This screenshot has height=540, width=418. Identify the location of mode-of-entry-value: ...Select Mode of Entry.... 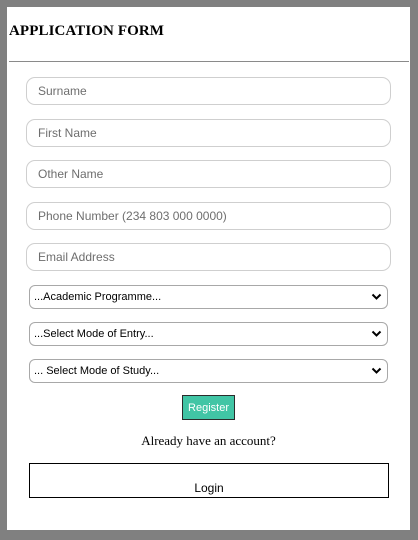
(94, 334).